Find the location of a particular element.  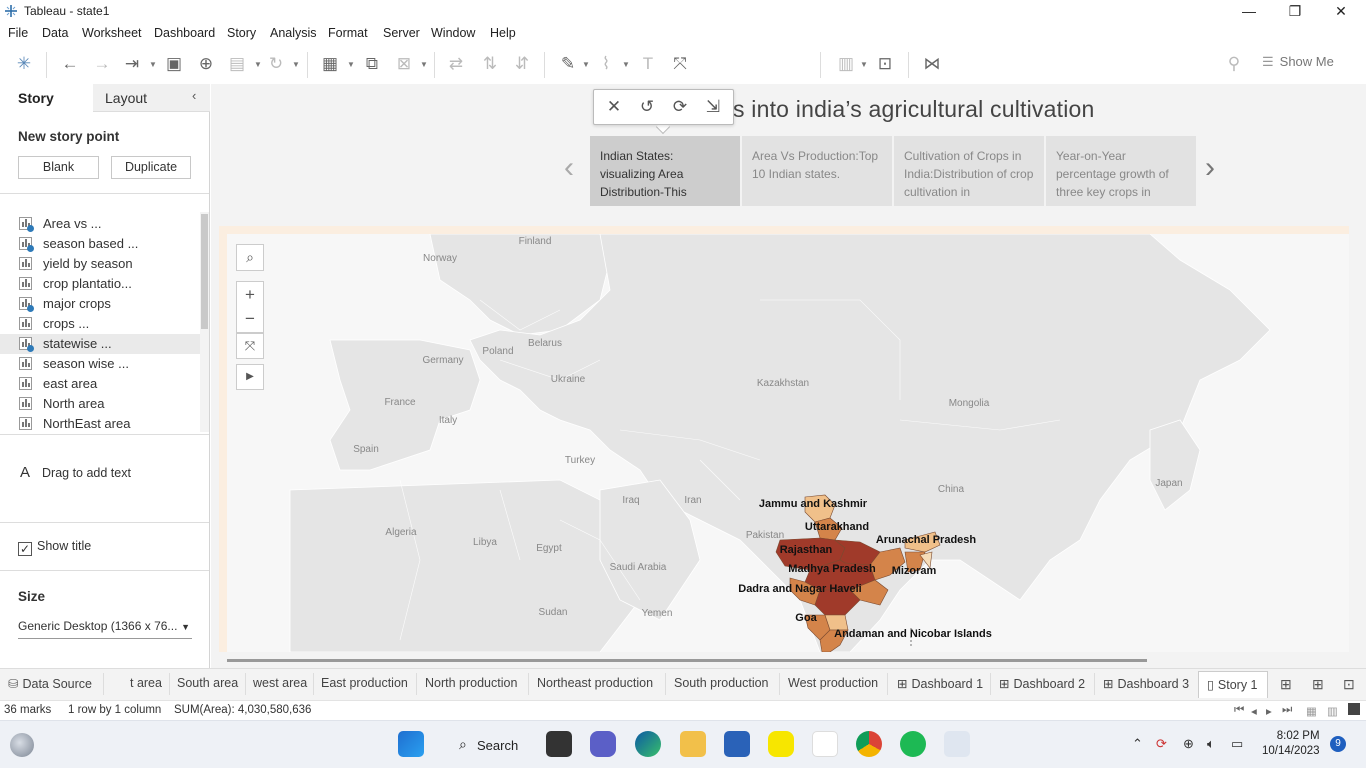

tableau-taskbar-icon is located at coordinates (957, 744).